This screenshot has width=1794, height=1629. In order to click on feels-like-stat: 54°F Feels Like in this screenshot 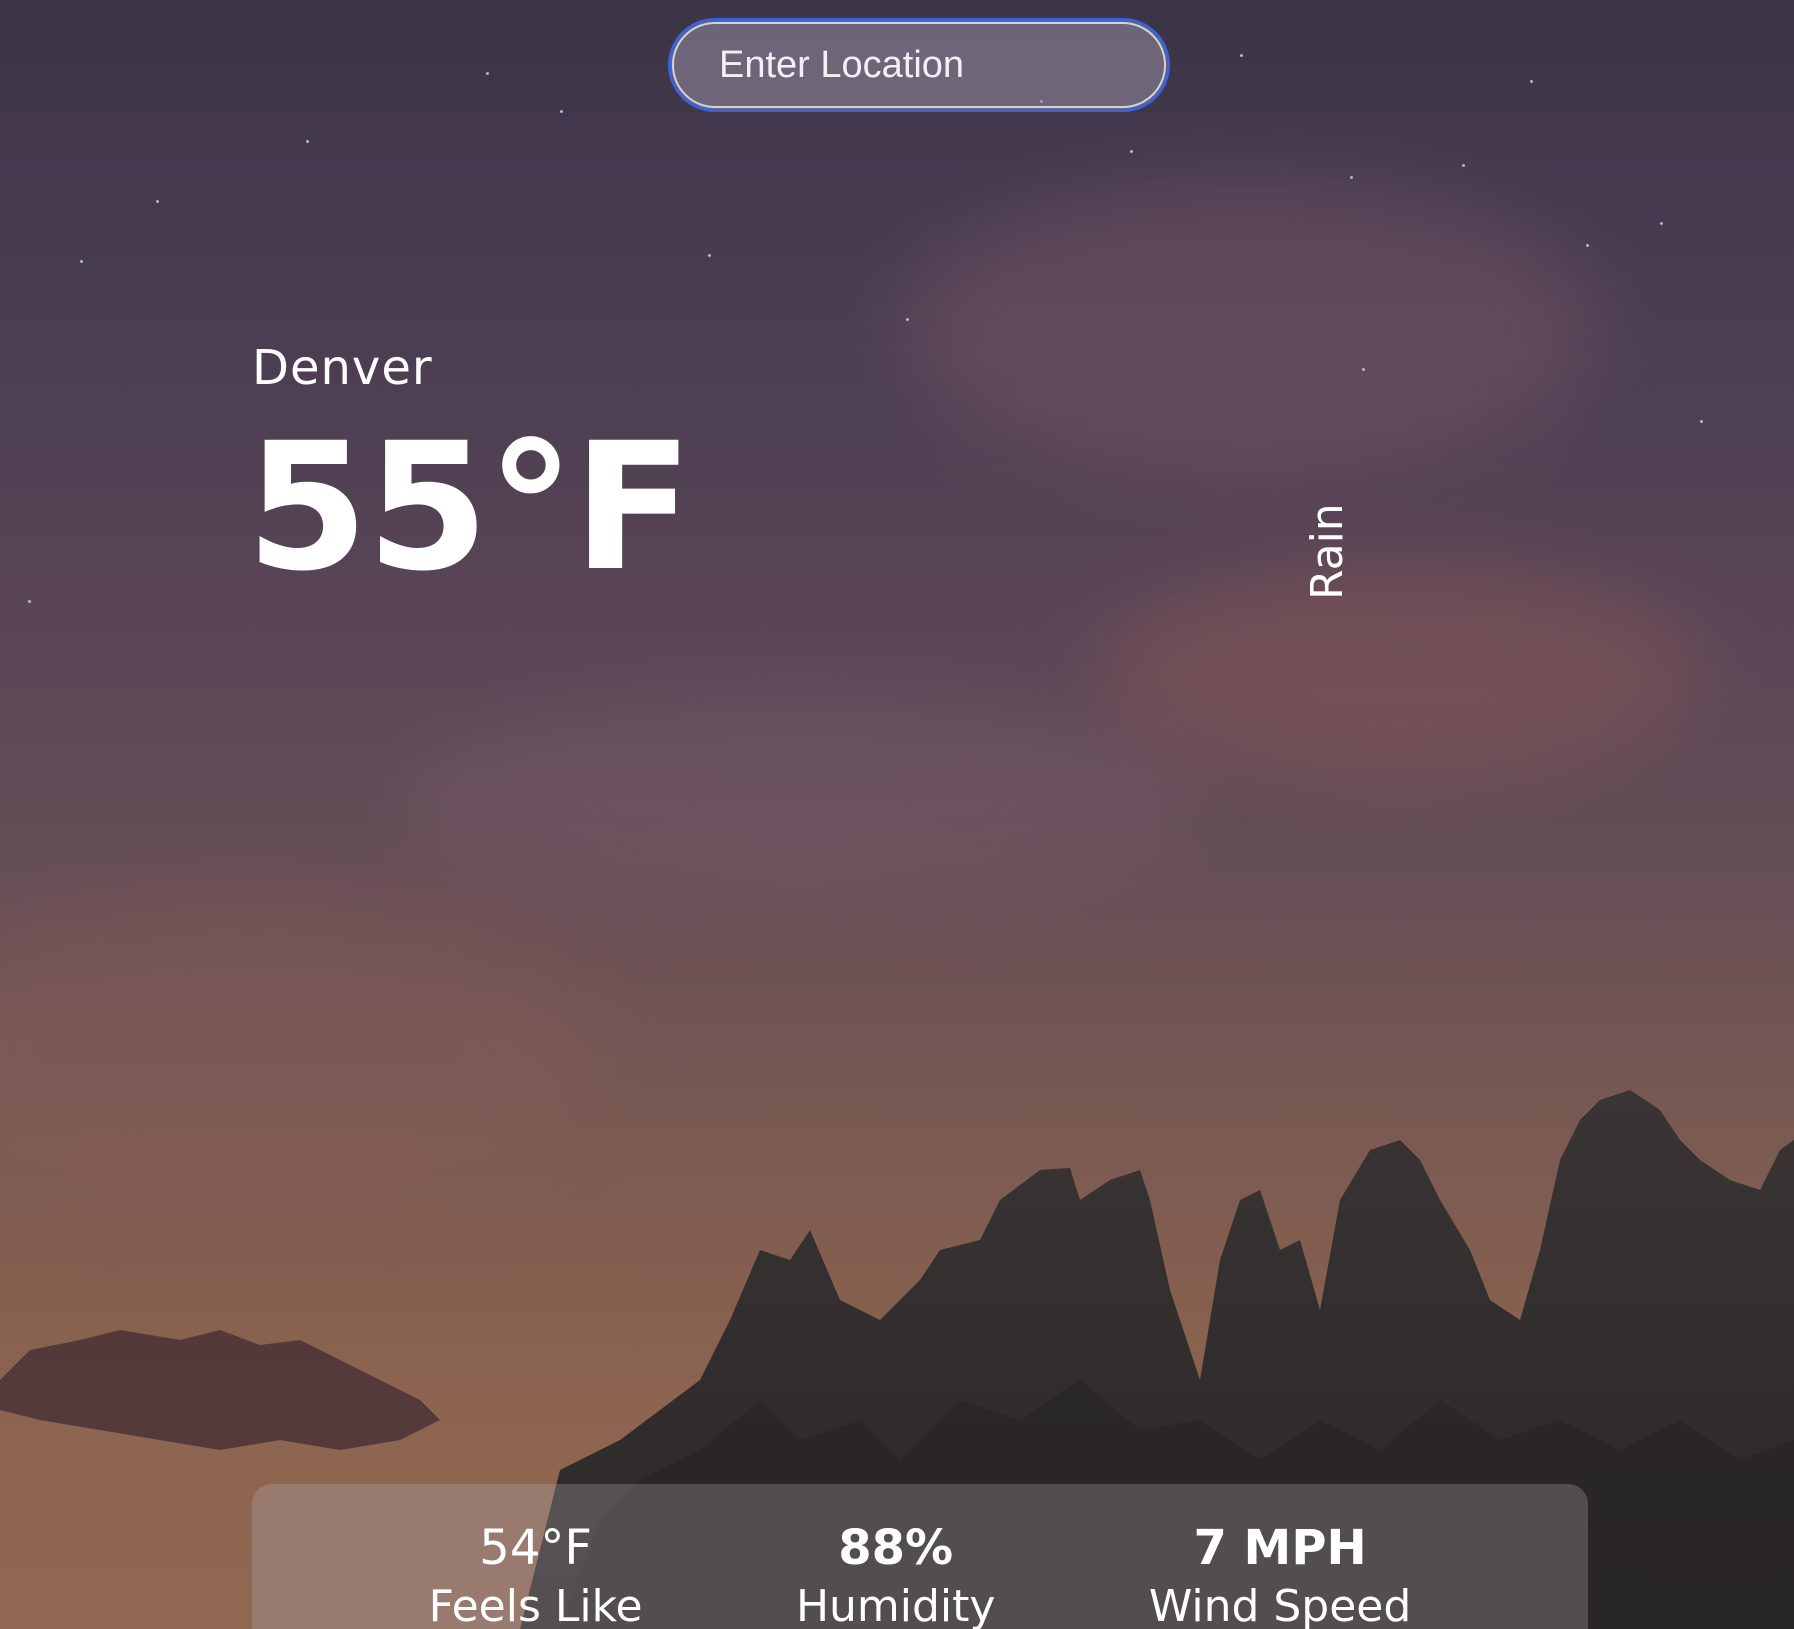, I will do `click(536, 1556)`.